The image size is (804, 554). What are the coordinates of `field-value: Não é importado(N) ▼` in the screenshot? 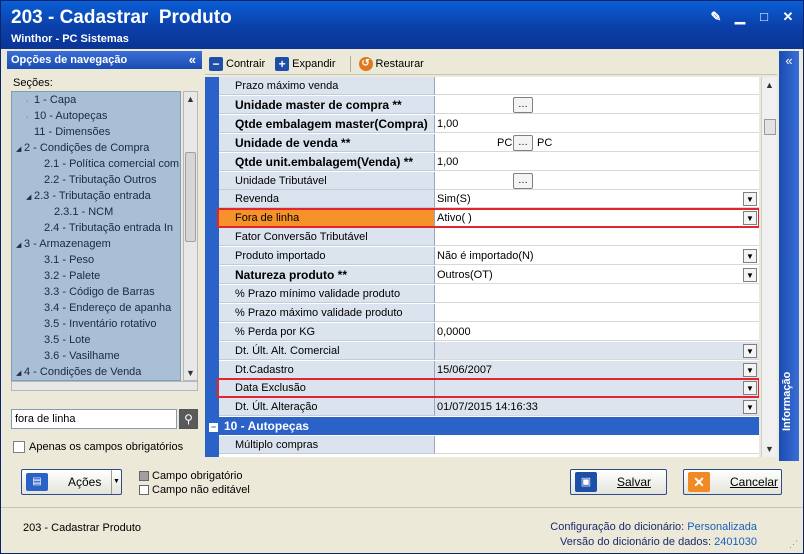 It's located at (597, 256).